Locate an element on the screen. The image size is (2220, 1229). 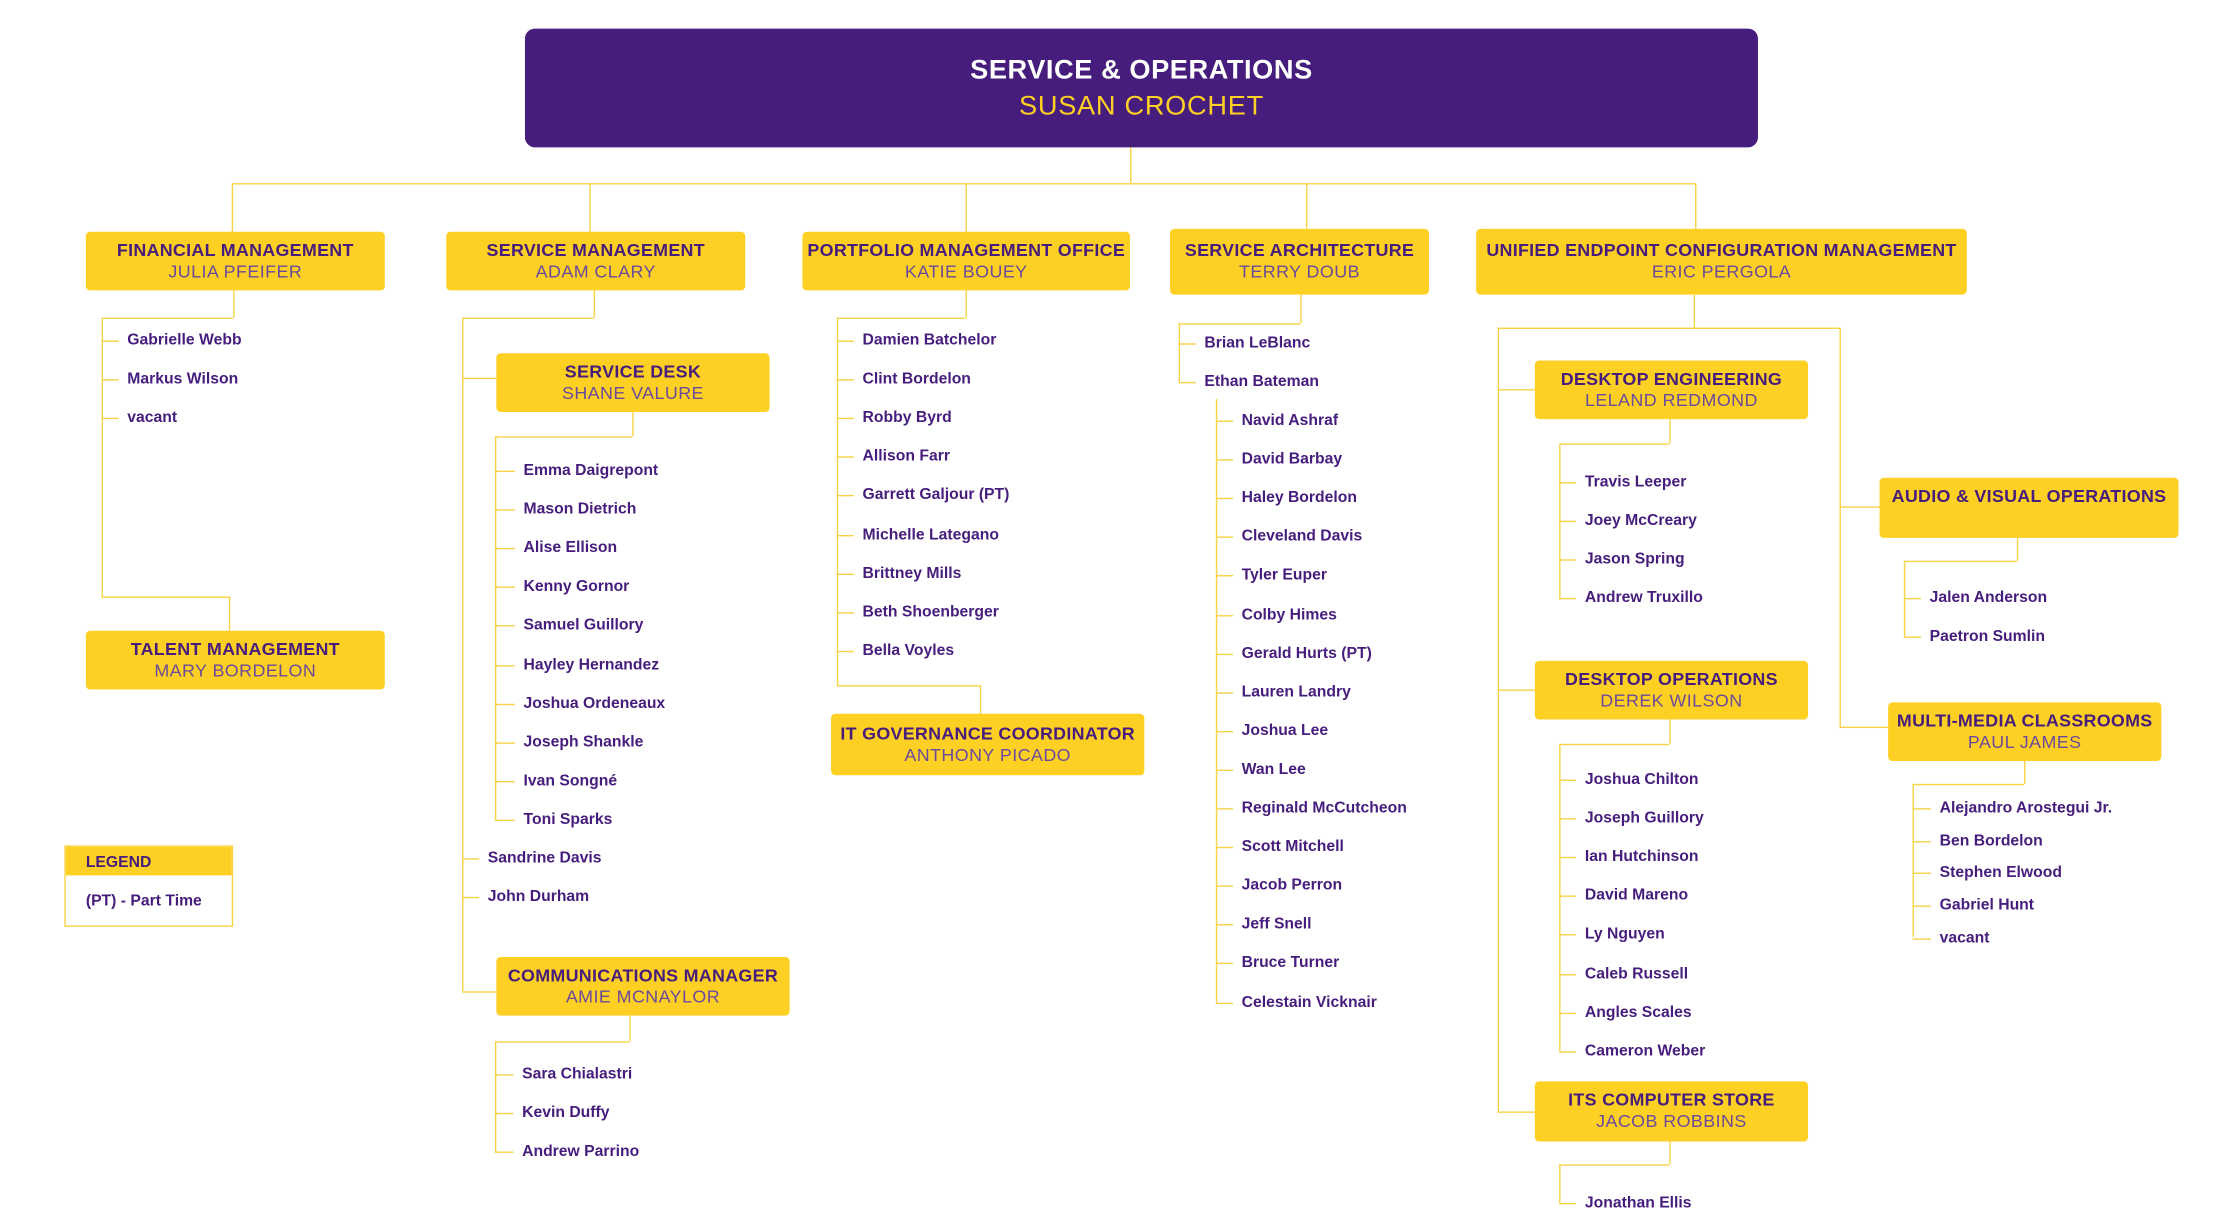
staff-member: Kenny Gornor is located at coordinates (576, 587).